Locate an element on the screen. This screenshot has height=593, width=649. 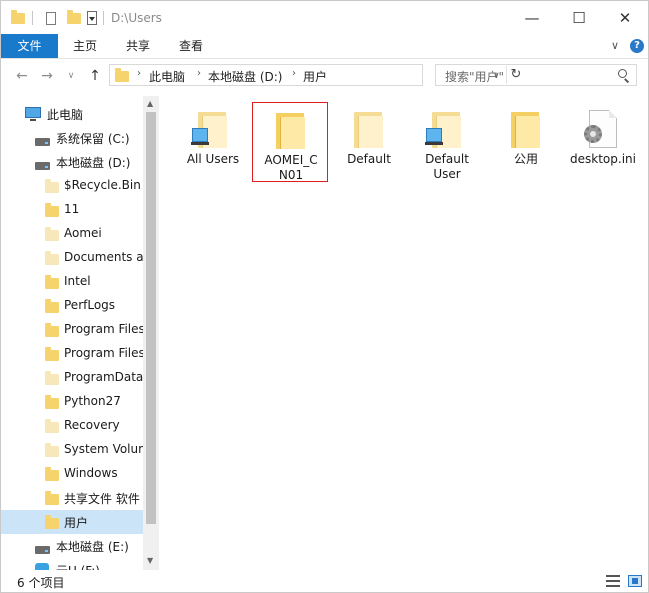
tree-item-drive-f: 云U (F:) is located at coordinates (72, 564).